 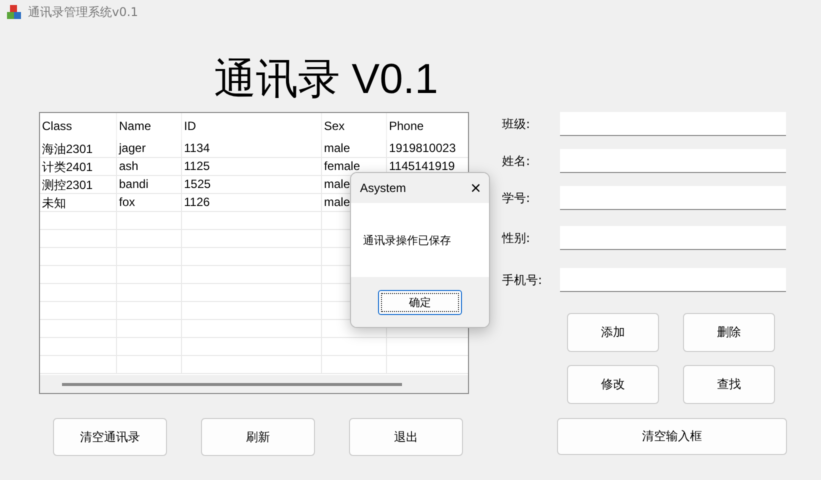 I want to click on ok-button: 确定, so click(x=420, y=302).